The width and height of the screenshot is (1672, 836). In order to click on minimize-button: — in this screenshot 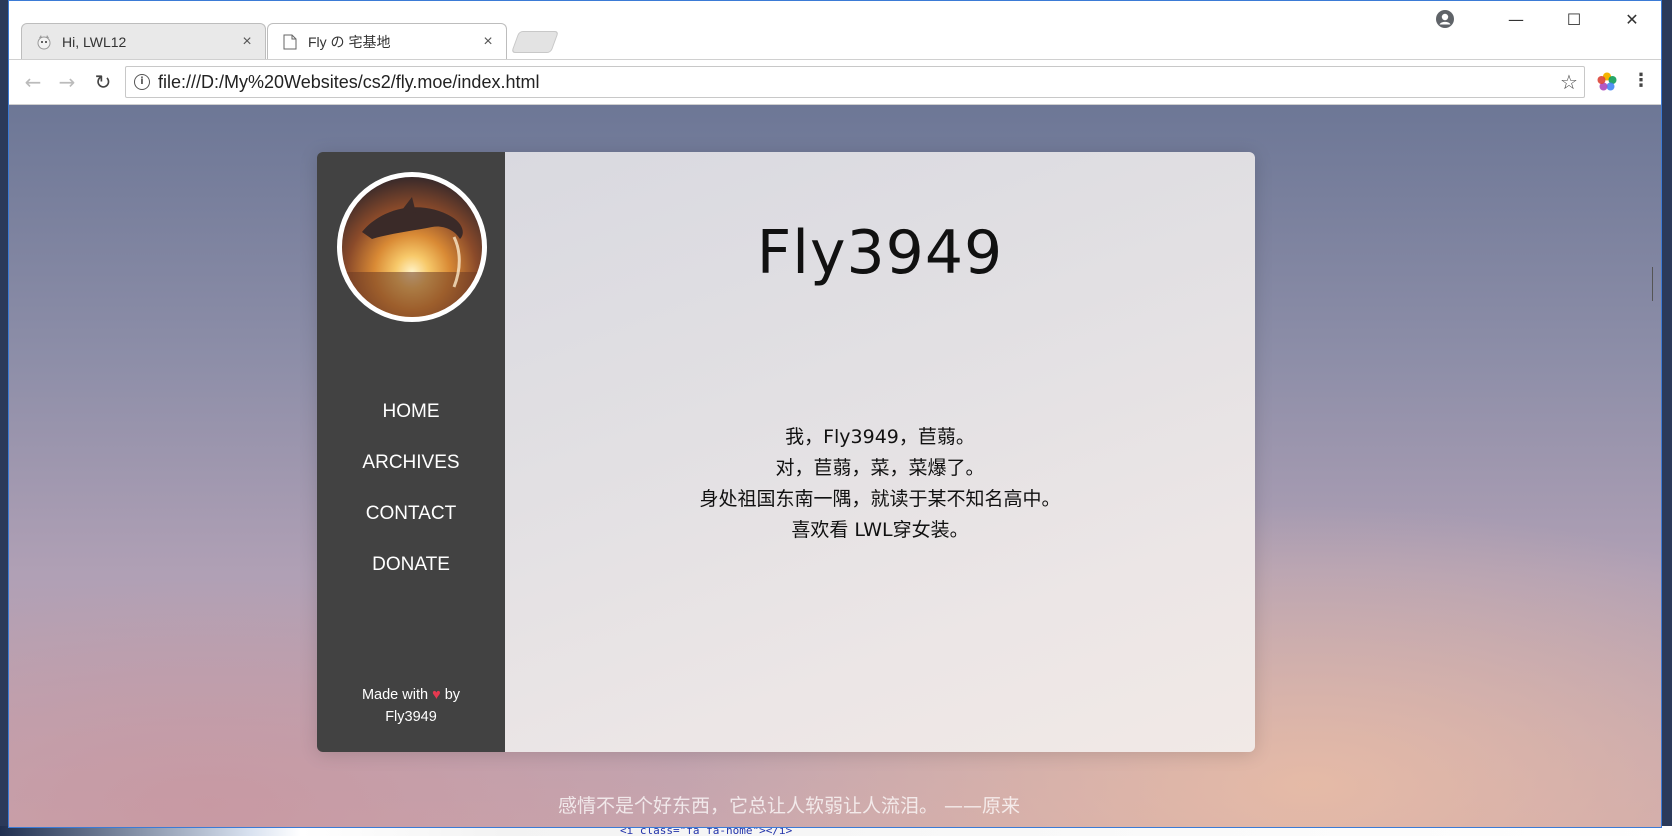, I will do `click(1516, 19)`.